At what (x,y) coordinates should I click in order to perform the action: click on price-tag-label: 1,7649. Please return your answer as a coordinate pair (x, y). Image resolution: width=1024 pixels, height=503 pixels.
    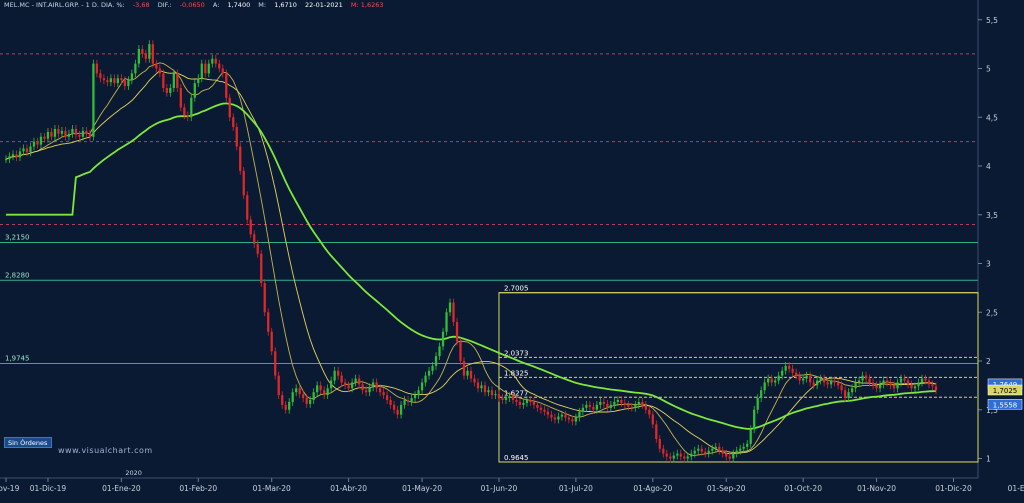
    Looking at the image, I should click on (1005, 385).